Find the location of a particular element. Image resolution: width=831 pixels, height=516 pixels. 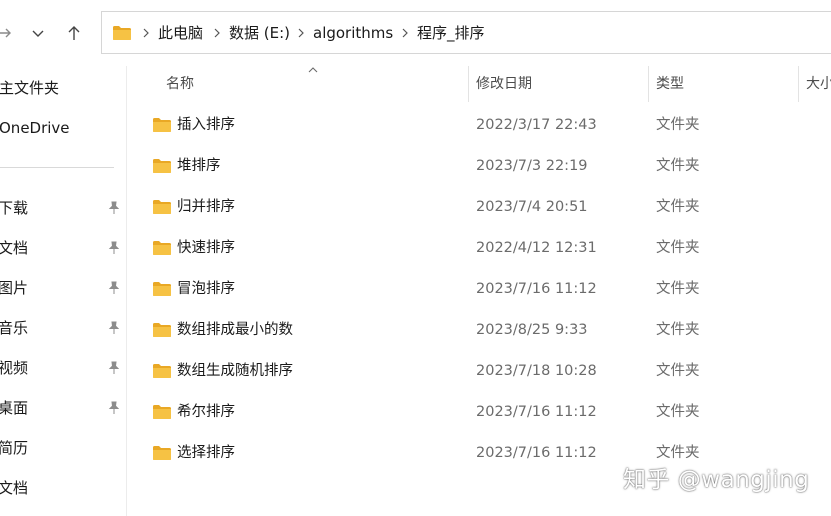

file-row: 希尔排序 2023/7/16 11:12 文件夹 is located at coordinates (479, 412).